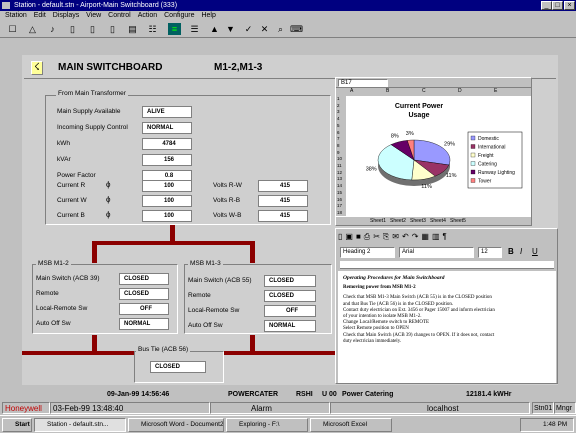 The image size is (576, 433). I want to click on row-header: 15, so click(339, 192).